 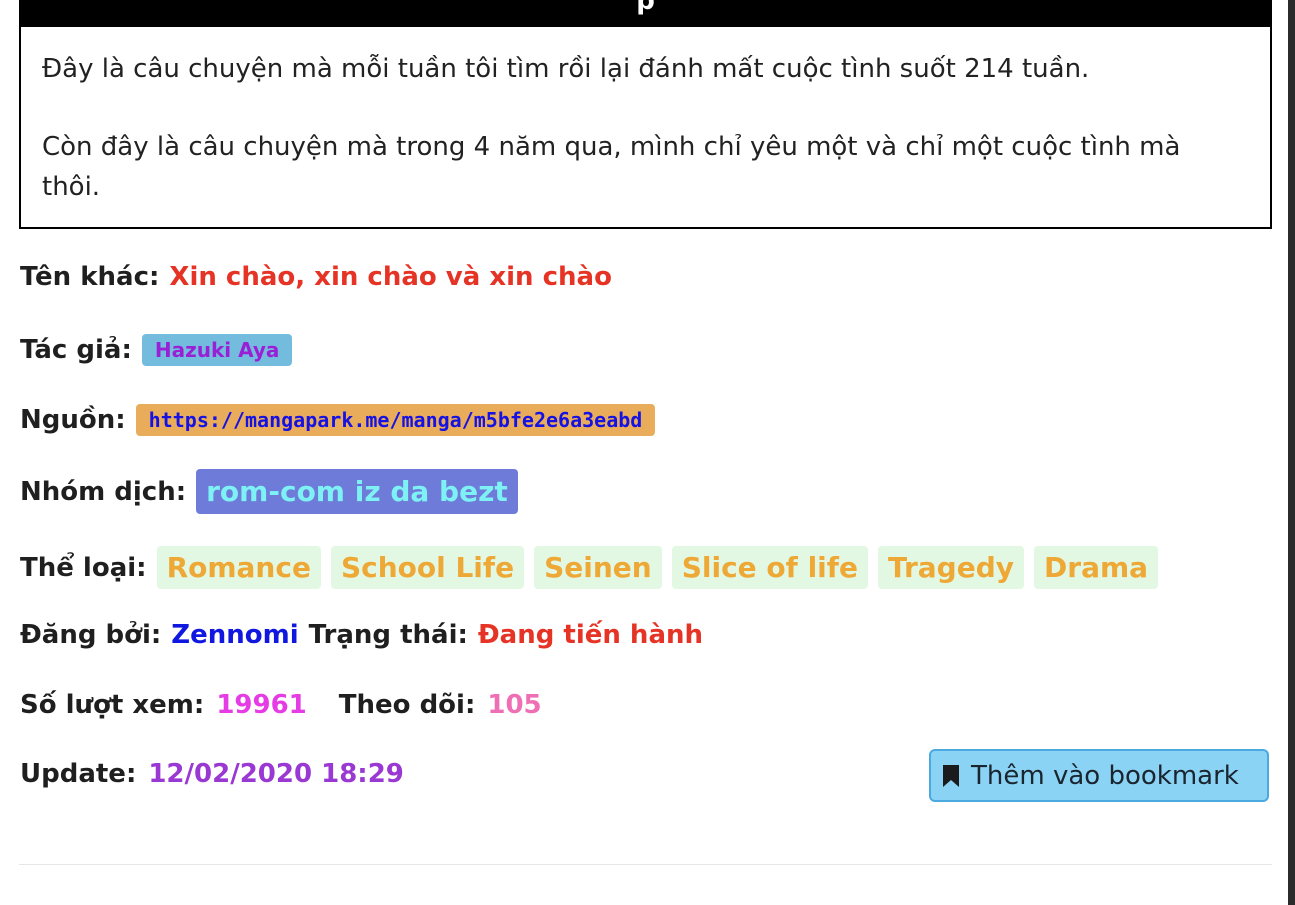 What do you see at coordinates (645, 864) in the screenshot?
I see `section-divider` at bounding box center [645, 864].